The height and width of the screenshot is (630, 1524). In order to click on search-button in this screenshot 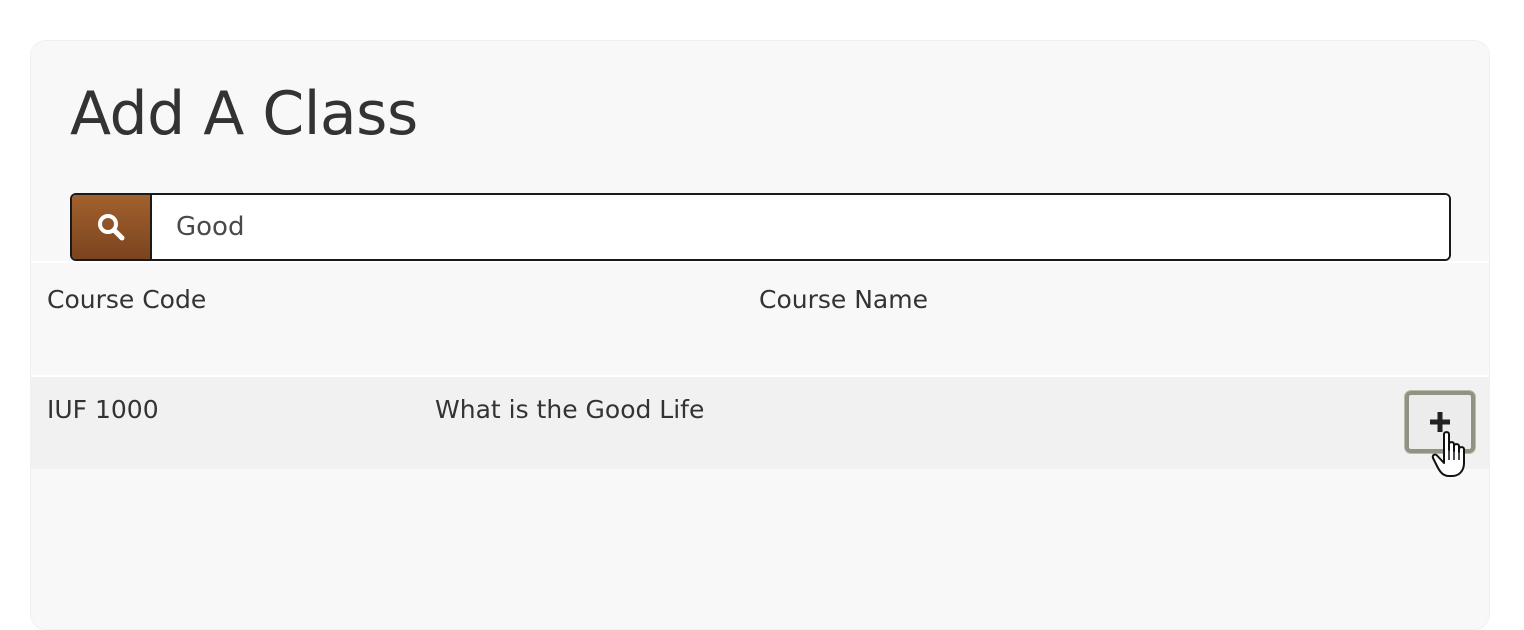, I will do `click(112, 227)`.